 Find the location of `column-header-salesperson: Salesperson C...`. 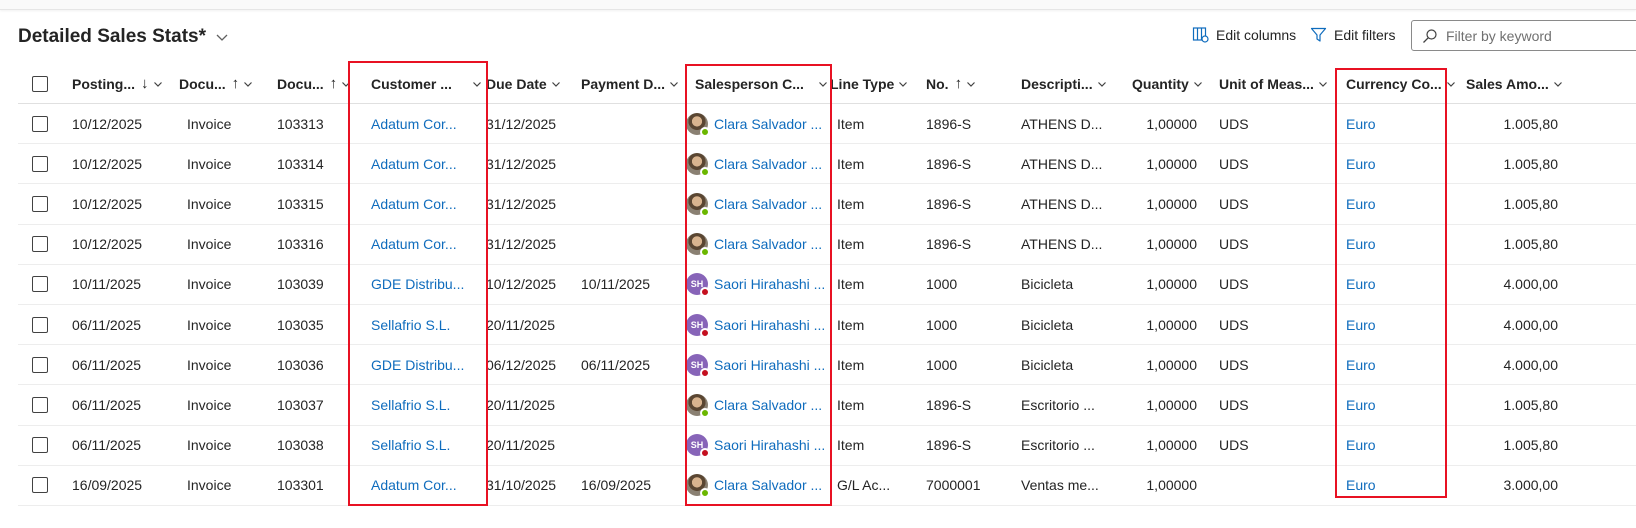

column-header-salesperson: Salesperson C... is located at coordinates (761, 83).